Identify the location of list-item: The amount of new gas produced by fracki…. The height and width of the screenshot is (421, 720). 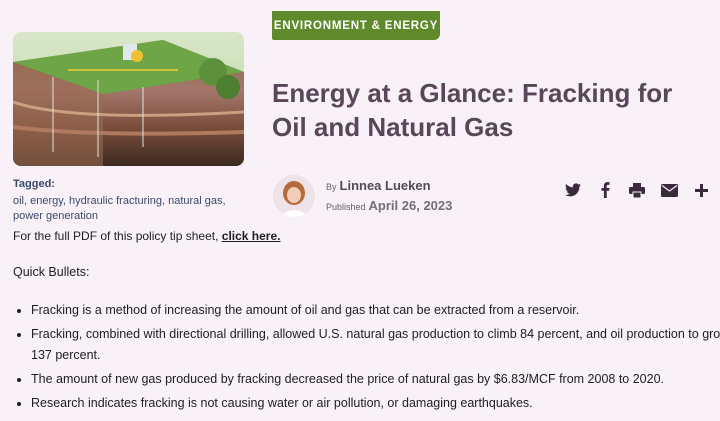
(375, 379).